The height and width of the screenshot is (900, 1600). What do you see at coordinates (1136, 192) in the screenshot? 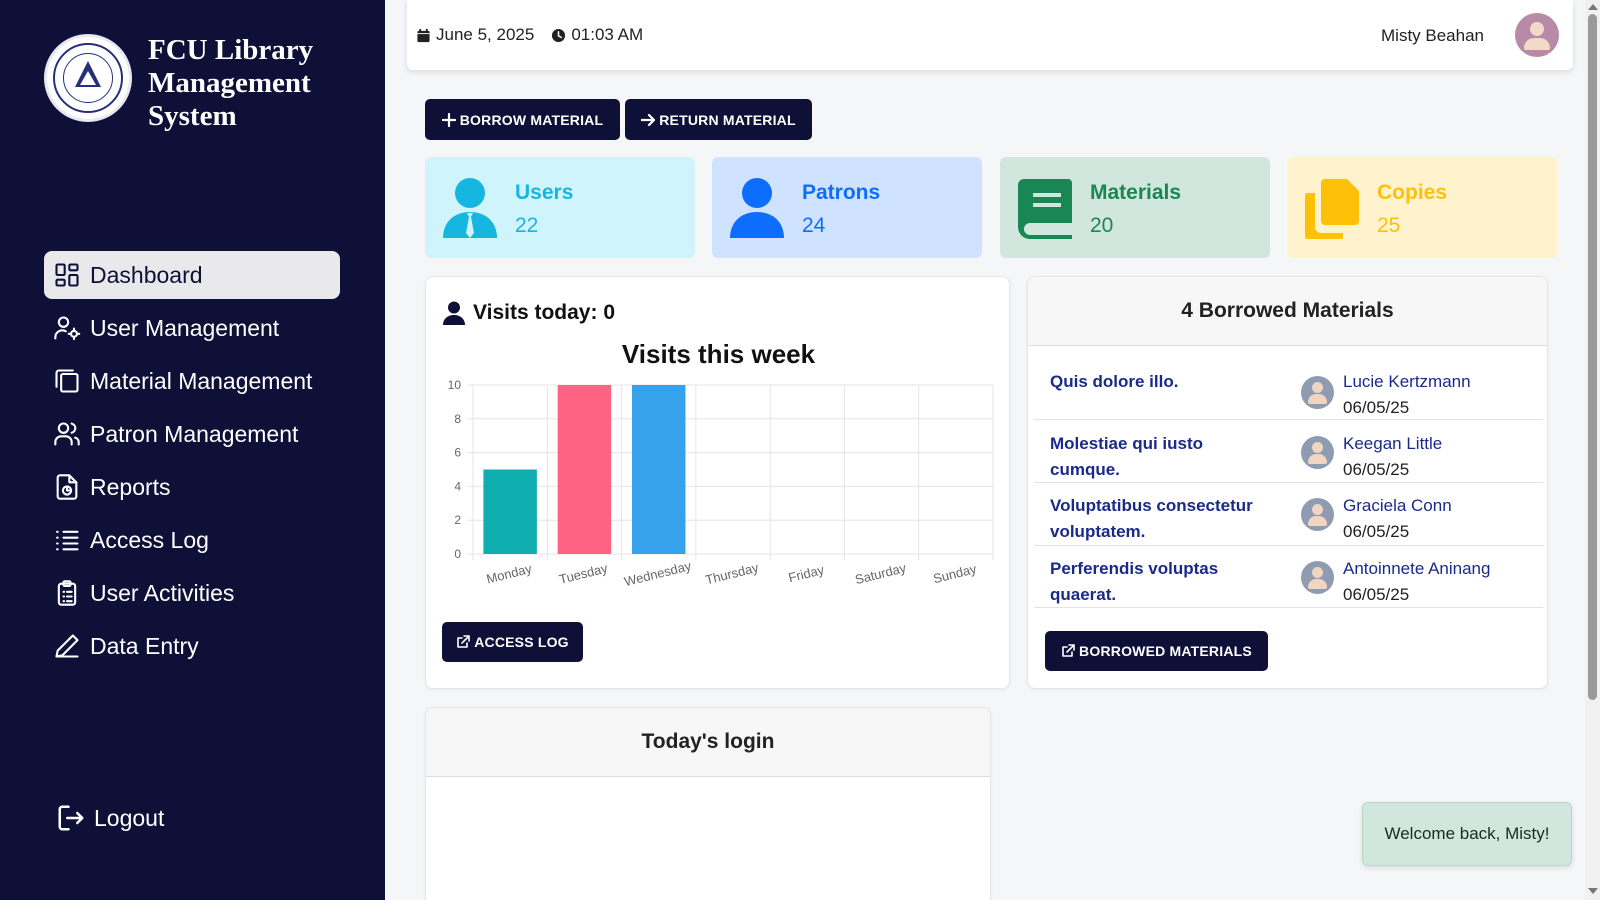
I see `stat-label: Materials` at bounding box center [1136, 192].